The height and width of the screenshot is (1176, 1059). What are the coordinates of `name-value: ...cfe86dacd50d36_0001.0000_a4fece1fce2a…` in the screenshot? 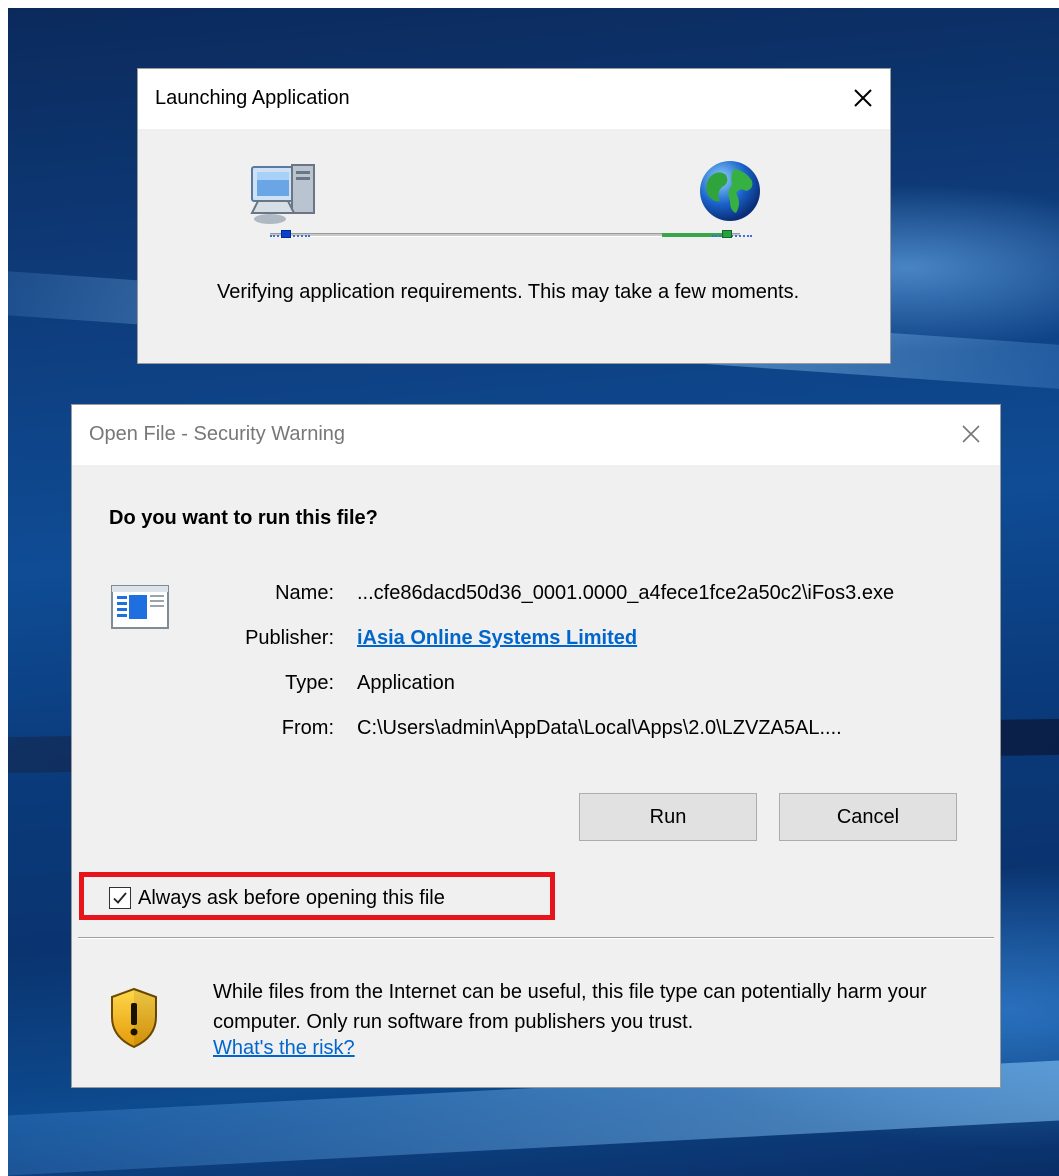 It's located at (626, 593).